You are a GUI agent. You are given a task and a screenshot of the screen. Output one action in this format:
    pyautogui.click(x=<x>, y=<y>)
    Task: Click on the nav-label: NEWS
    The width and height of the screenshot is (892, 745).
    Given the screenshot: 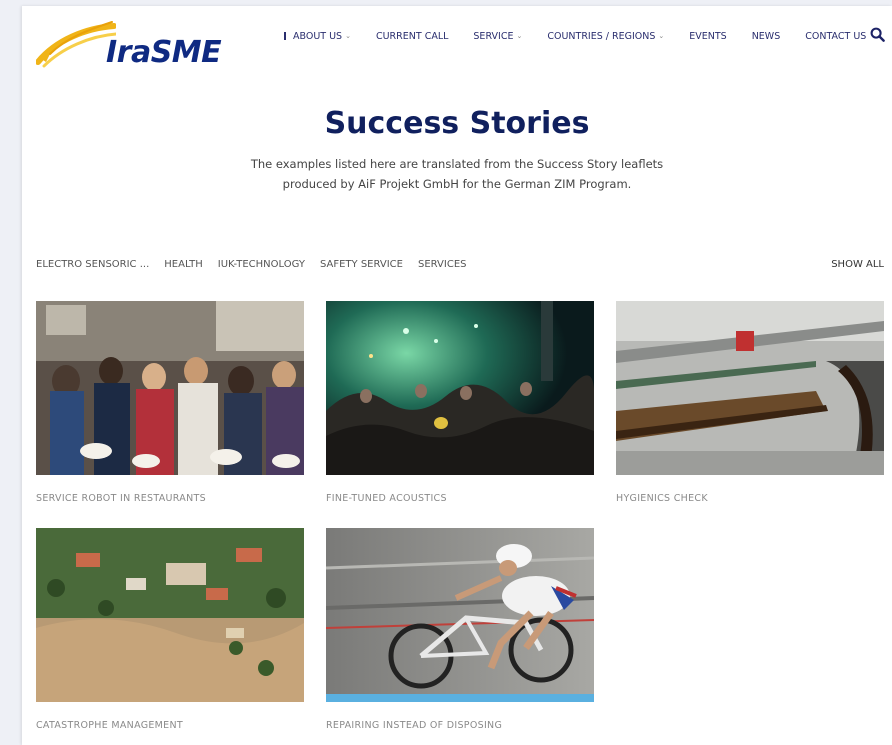 What is the action you would take?
    pyautogui.click(x=766, y=36)
    